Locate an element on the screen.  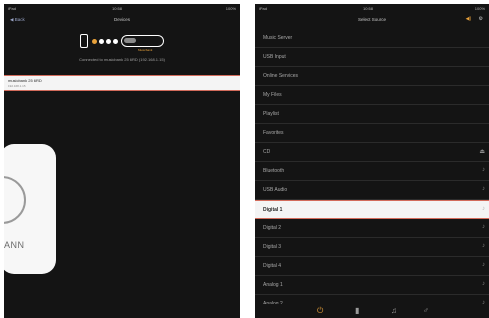
source-item: Digital 3 ♪ is located at coordinates (372, 247).